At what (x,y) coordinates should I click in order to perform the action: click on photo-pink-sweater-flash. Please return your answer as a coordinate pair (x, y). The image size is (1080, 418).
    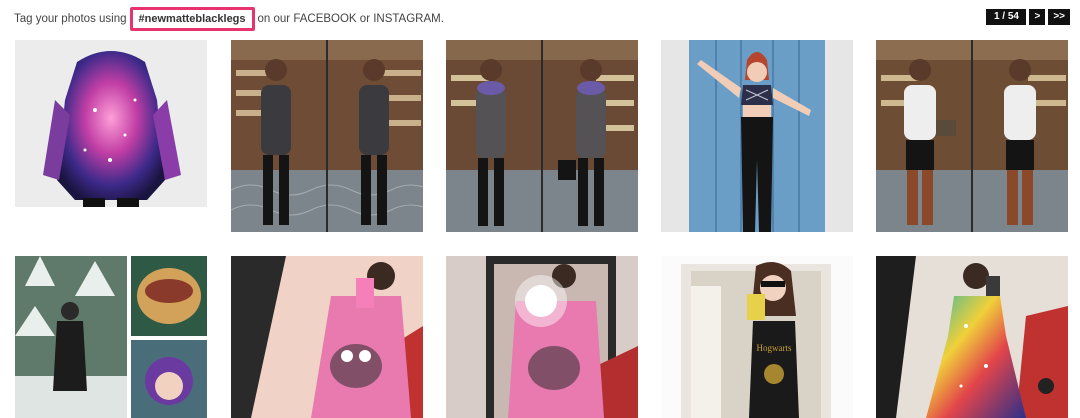
    Looking at the image, I should click on (542, 337).